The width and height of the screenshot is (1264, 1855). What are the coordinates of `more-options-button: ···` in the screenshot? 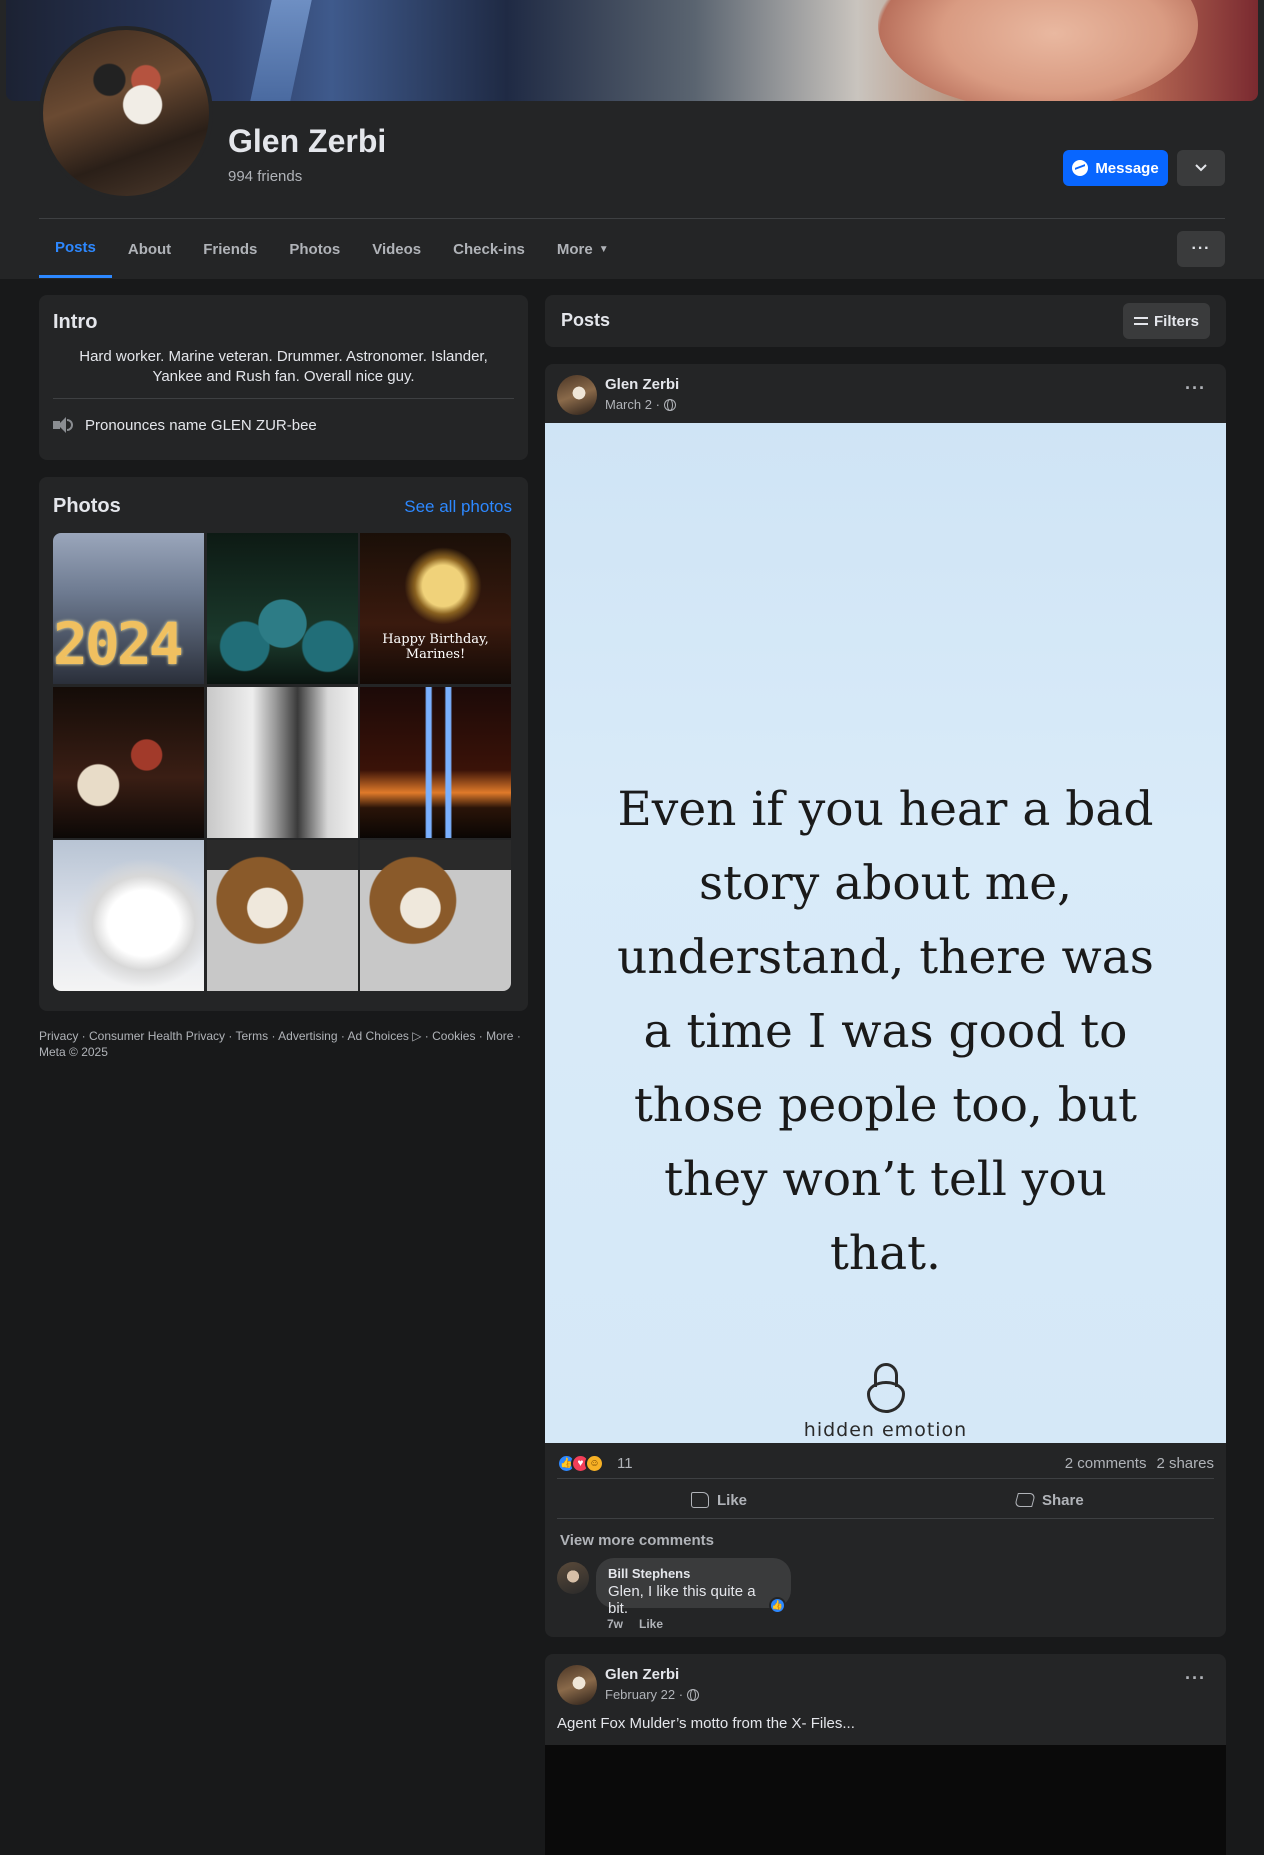 It's located at (1201, 249).